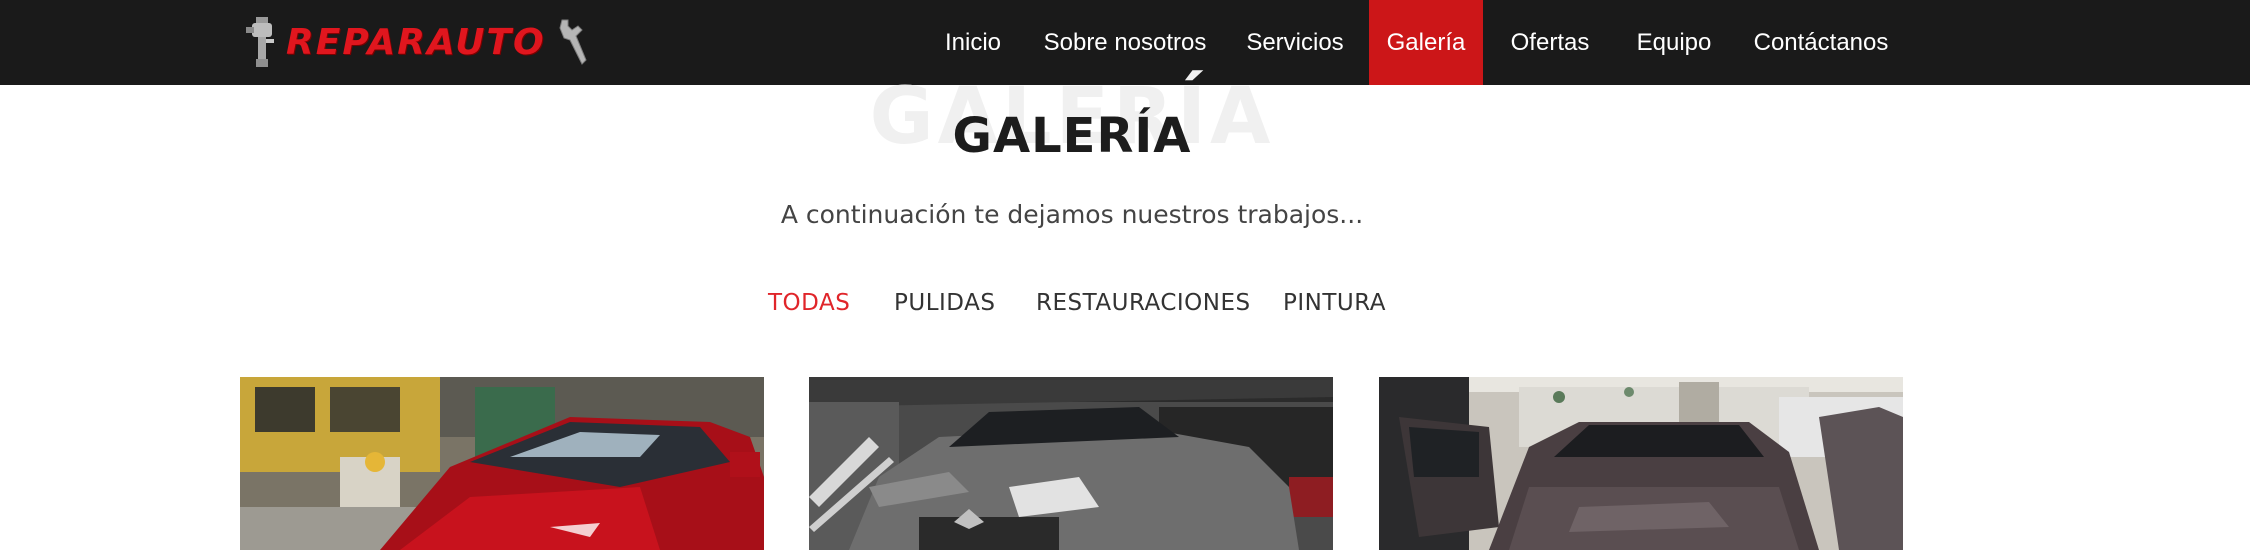 This screenshot has width=2250, height=550. I want to click on wrench-icon, so click(573, 42).